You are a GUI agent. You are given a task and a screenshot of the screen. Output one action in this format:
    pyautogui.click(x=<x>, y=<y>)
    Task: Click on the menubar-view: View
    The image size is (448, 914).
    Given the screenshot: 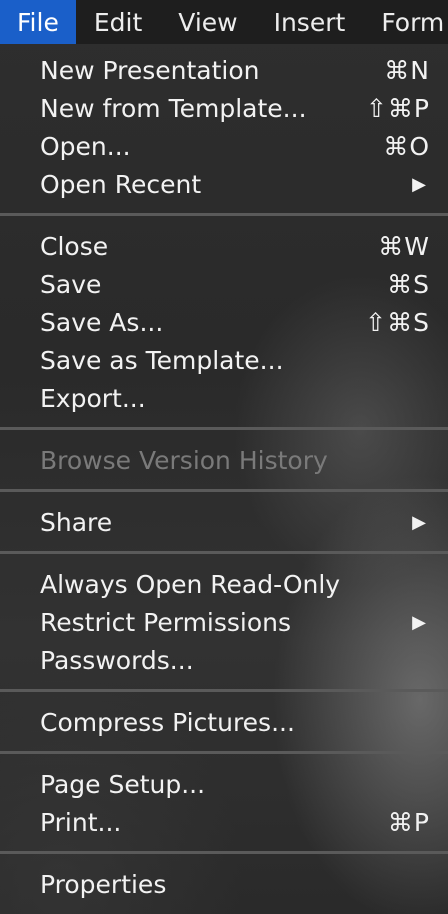 What is the action you would take?
    pyautogui.click(x=207, y=22)
    